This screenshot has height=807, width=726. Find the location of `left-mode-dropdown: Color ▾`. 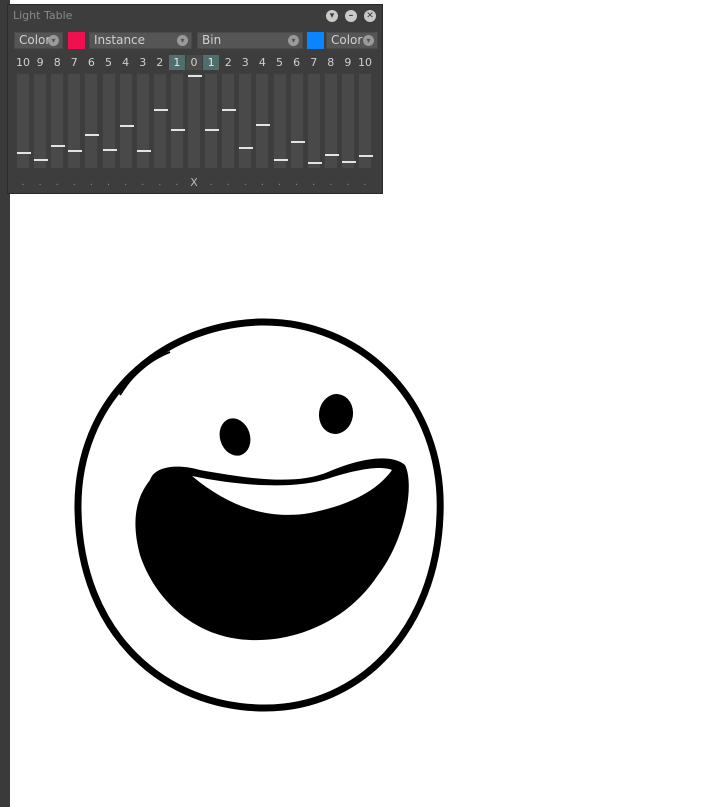

left-mode-dropdown: Color ▾ is located at coordinates (38, 40).